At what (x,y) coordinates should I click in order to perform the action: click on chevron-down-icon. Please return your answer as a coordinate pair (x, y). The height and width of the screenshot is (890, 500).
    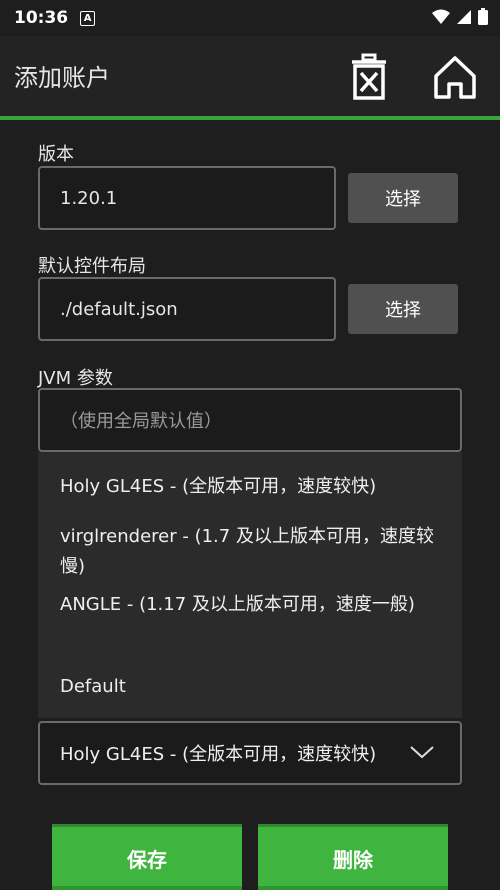
    Looking at the image, I should click on (422, 752).